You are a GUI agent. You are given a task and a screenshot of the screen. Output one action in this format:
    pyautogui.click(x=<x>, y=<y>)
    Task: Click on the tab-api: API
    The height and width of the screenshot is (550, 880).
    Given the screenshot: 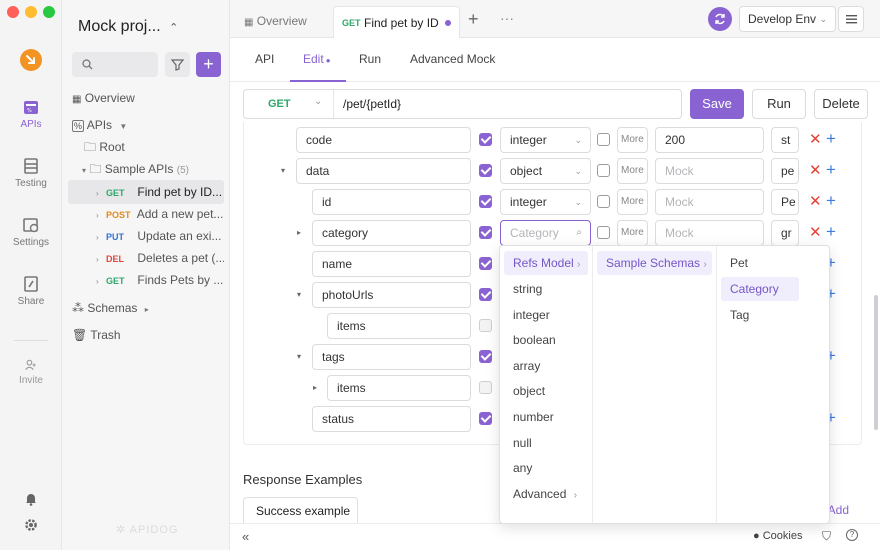 What is the action you would take?
    pyautogui.click(x=264, y=59)
    